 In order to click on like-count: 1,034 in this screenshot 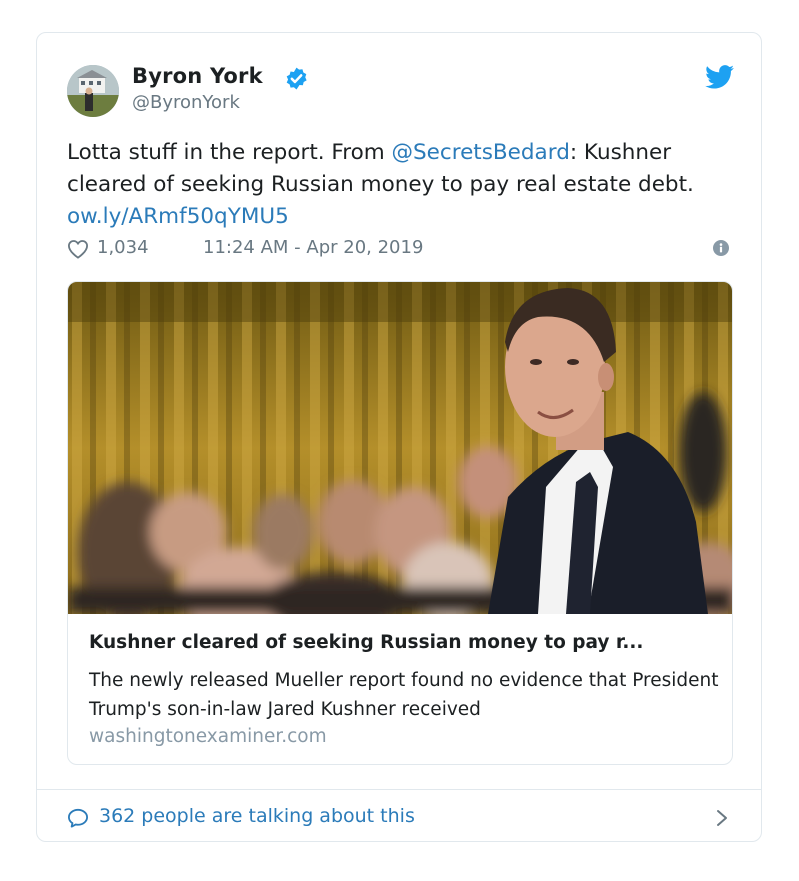, I will do `click(123, 247)`.